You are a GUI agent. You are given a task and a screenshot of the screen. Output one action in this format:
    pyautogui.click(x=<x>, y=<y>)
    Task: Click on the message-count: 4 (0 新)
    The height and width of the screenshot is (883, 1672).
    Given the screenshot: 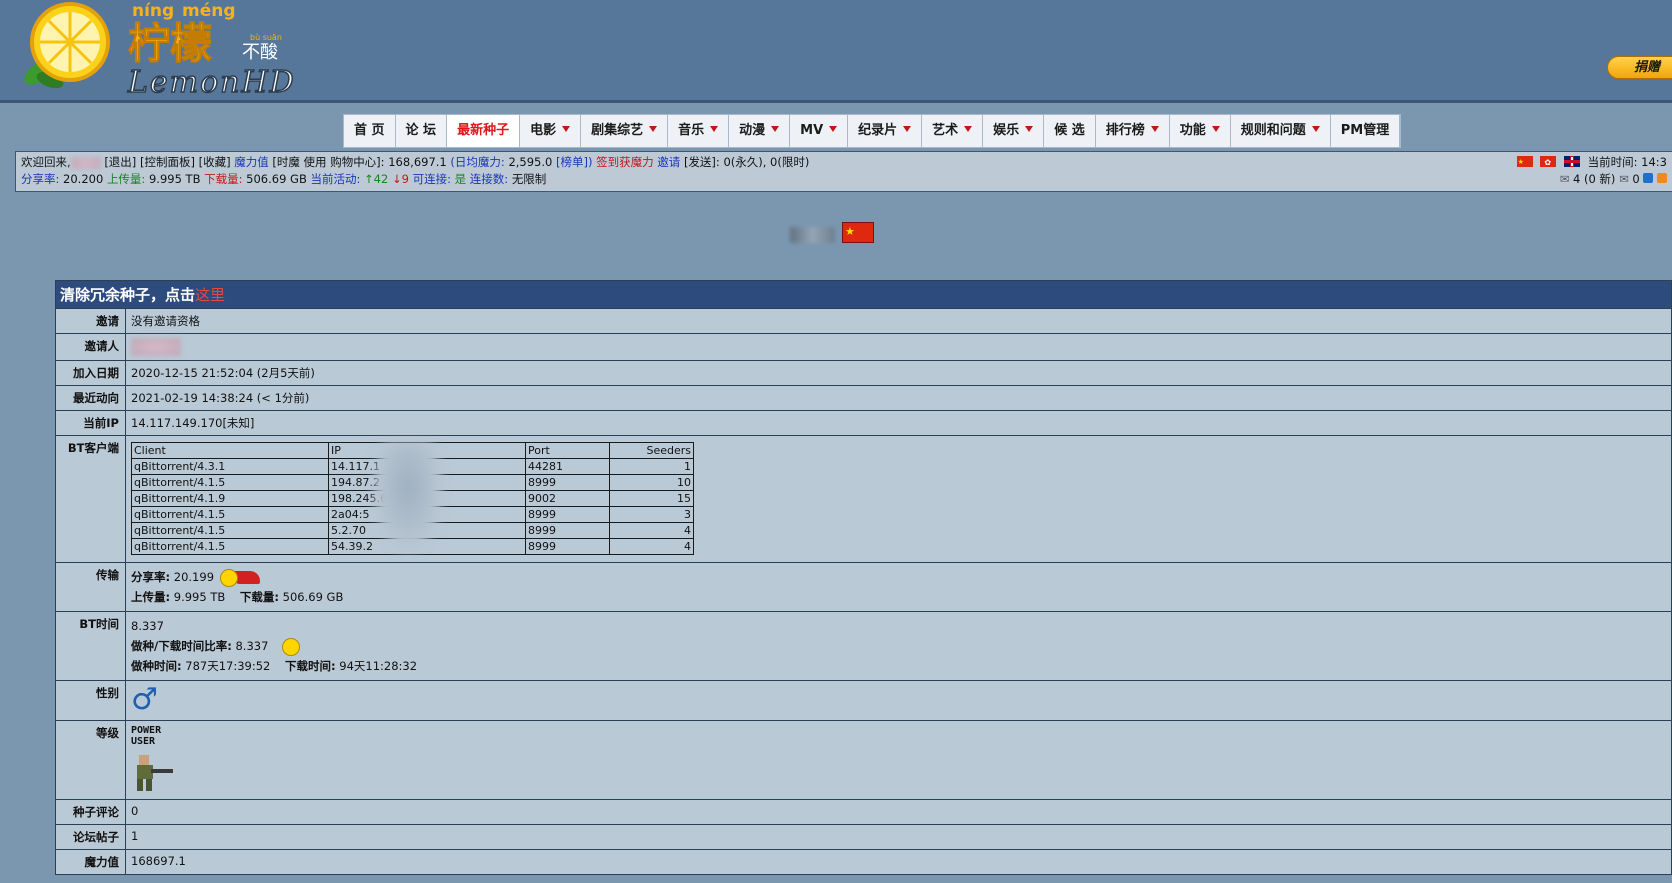 What is the action you would take?
    pyautogui.click(x=1594, y=179)
    